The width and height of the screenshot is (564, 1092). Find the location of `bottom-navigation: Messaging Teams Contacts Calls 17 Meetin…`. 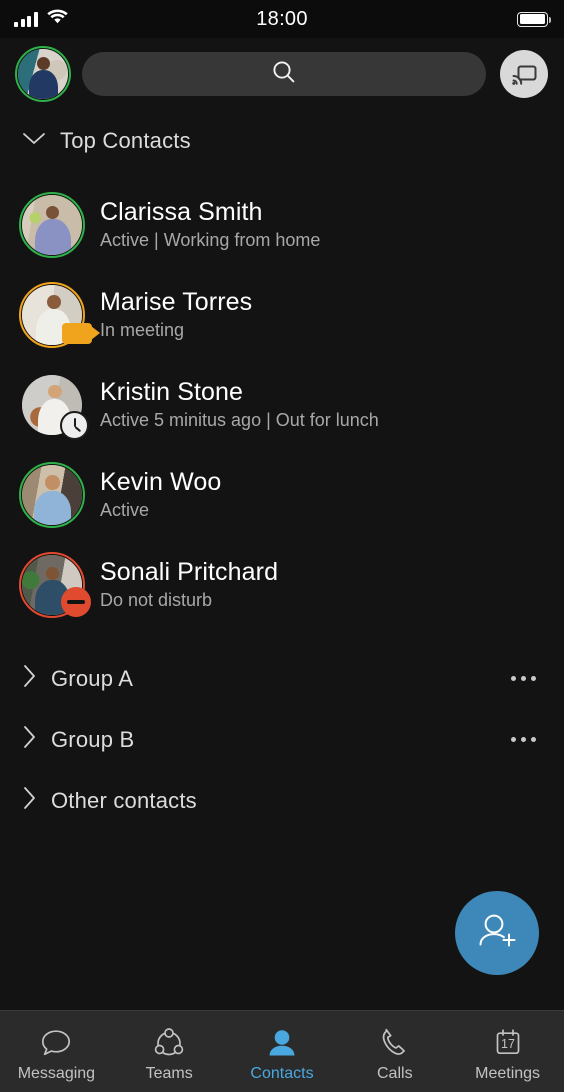

bottom-navigation: Messaging Teams Contacts Calls 17 Meetin… is located at coordinates (282, 1051).